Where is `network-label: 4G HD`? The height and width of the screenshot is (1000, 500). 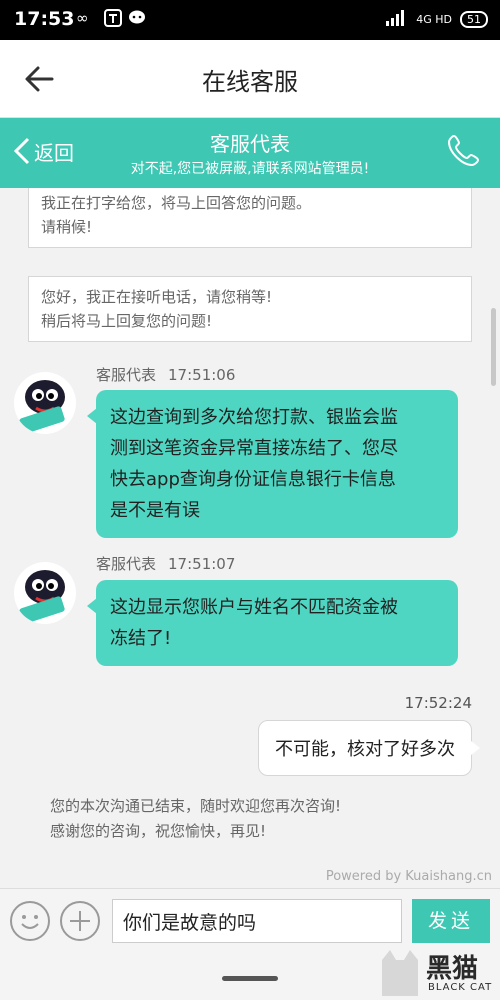
network-label: 4G HD is located at coordinates (434, 19).